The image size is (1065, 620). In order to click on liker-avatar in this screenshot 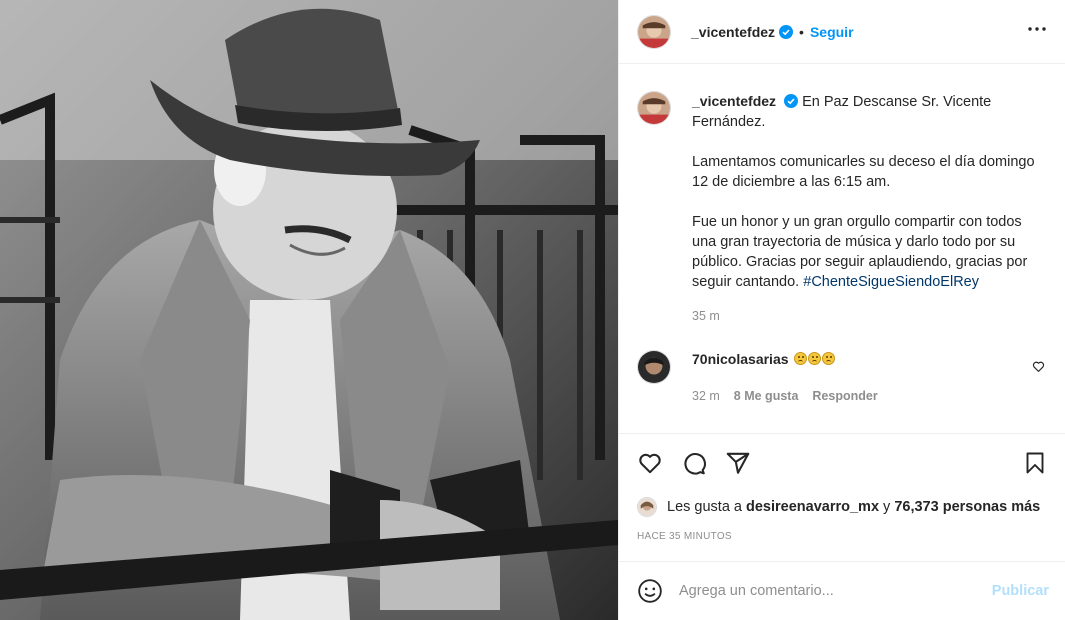, I will do `click(647, 507)`.